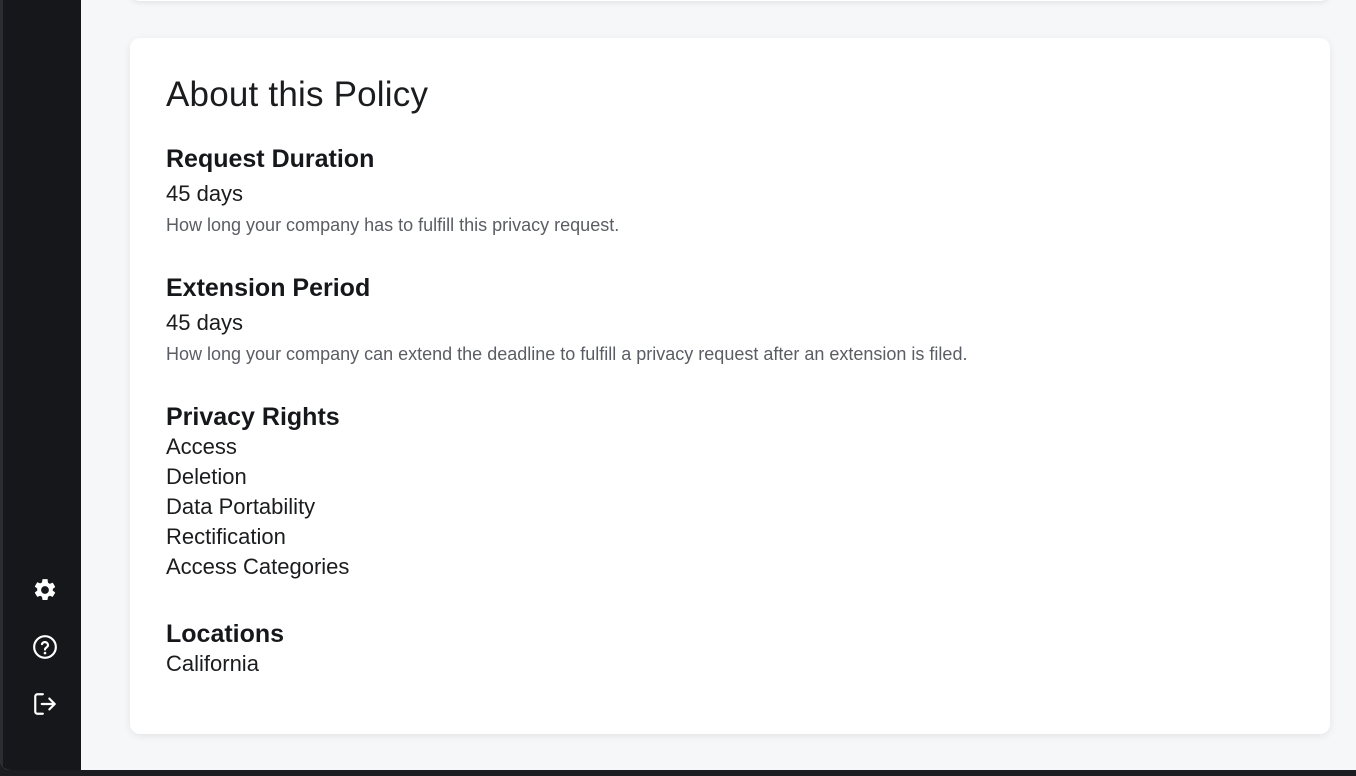  Describe the element at coordinates (253, 417) in the screenshot. I see `privacy-rights-heading: Privacy Rights` at that location.